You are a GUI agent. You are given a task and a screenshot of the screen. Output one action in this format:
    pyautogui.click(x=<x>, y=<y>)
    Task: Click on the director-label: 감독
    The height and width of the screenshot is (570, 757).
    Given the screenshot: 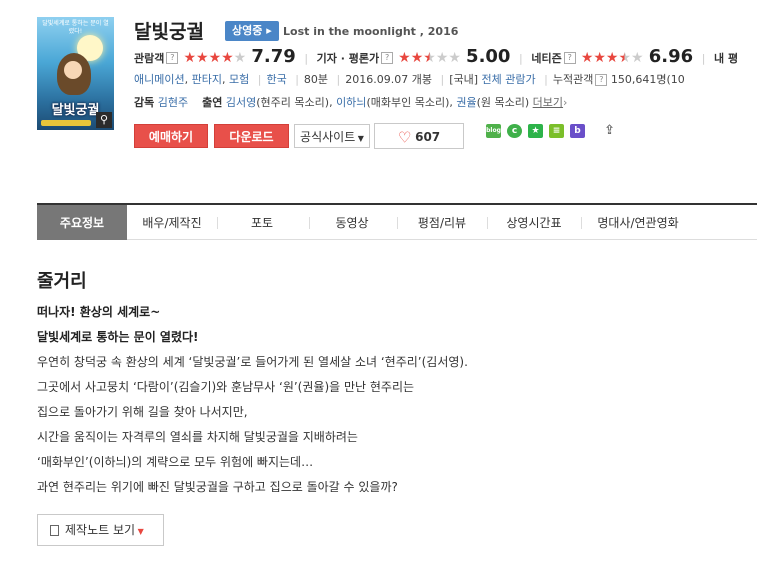 What is the action you would take?
    pyautogui.click(x=144, y=102)
    